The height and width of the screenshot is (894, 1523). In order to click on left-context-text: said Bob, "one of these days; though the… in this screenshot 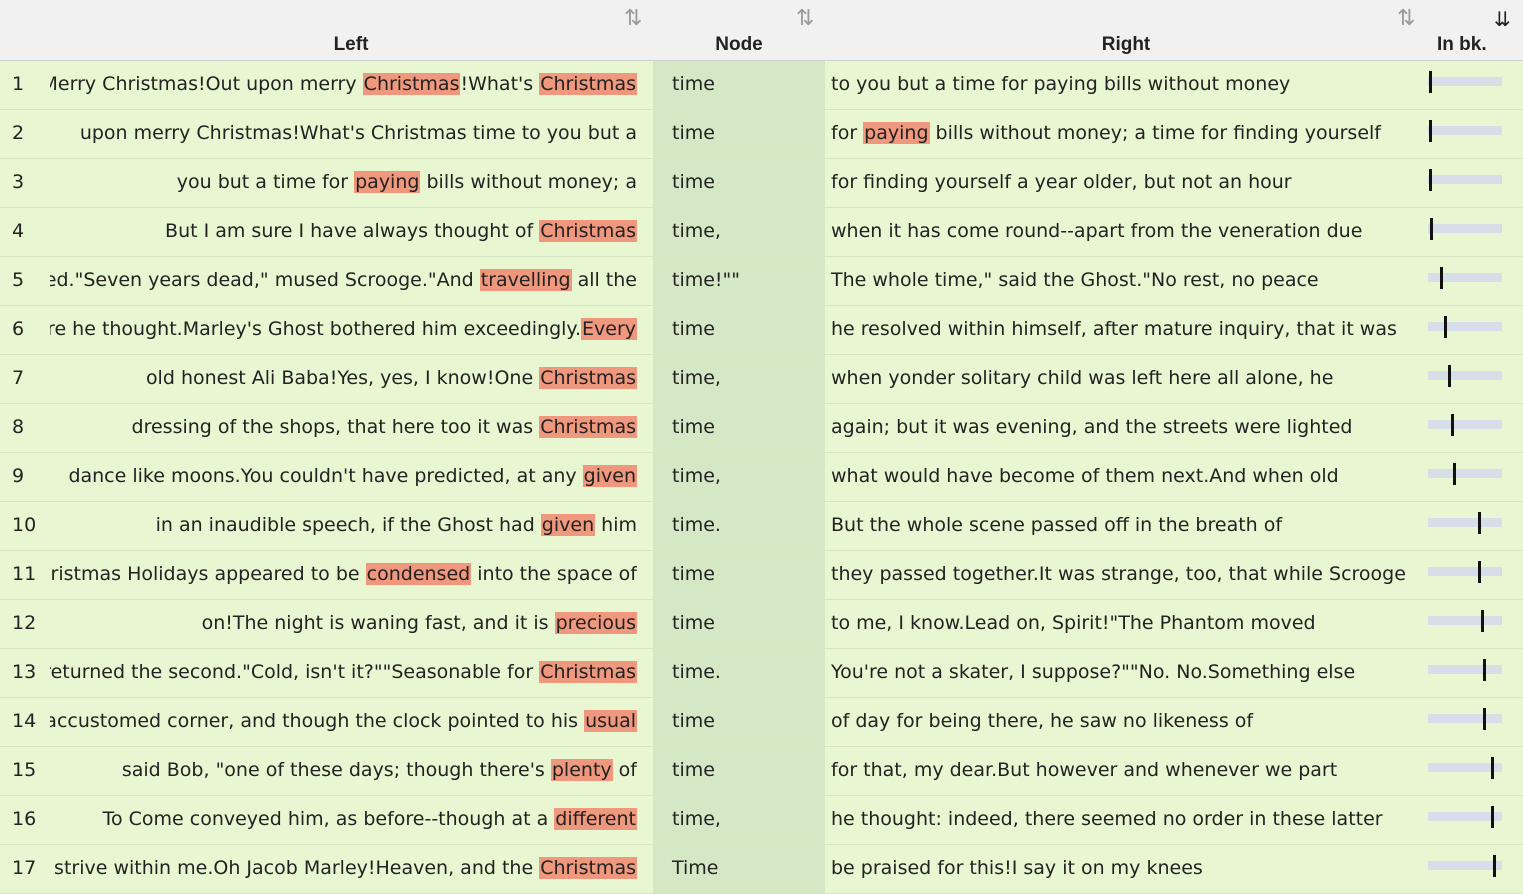, I will do `click(379, 770)`.